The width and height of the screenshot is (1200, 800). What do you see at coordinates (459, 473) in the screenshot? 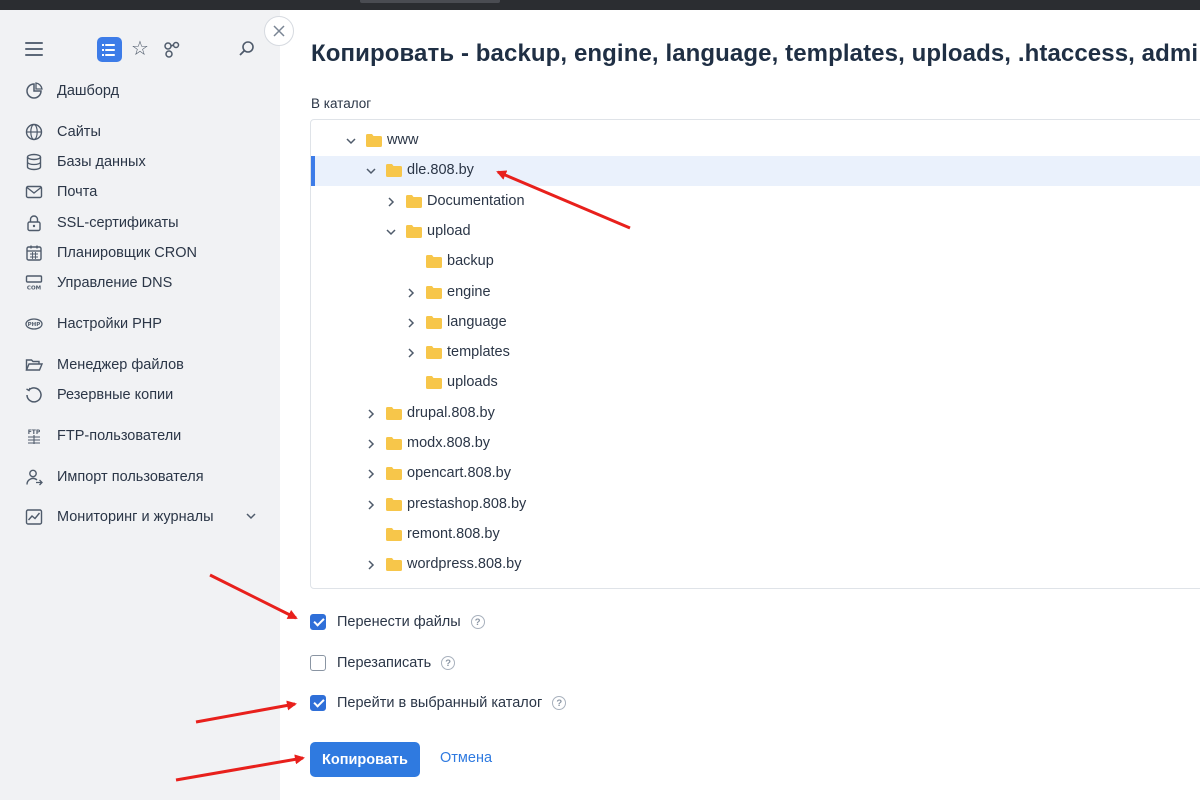
I see `tree-node-label: opencart.808.by` at bounding box center [459, 473].